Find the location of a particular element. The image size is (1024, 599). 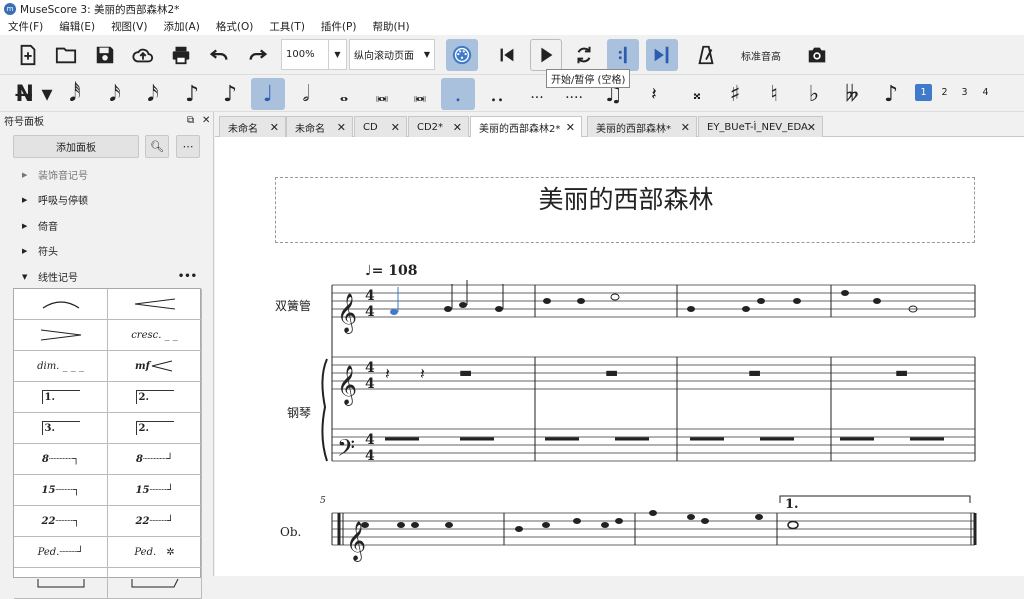

voice-3-button: 3 is located at coordinates (964, 92).